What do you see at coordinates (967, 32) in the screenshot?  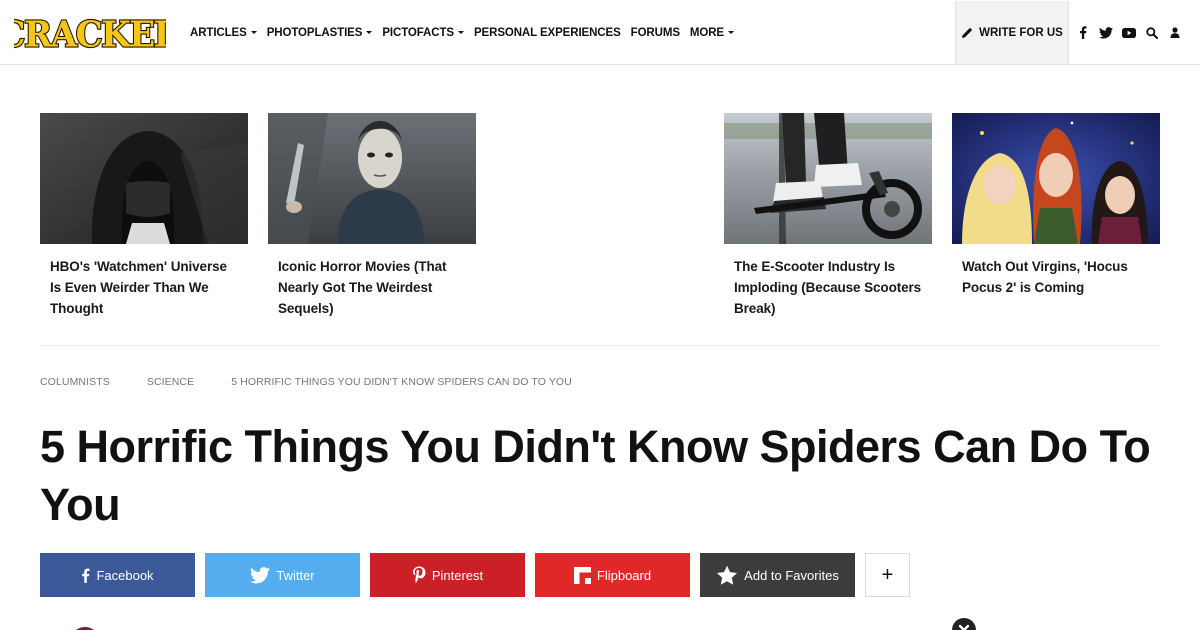 I see `pencil-icon` at bounding box center [967, 32].